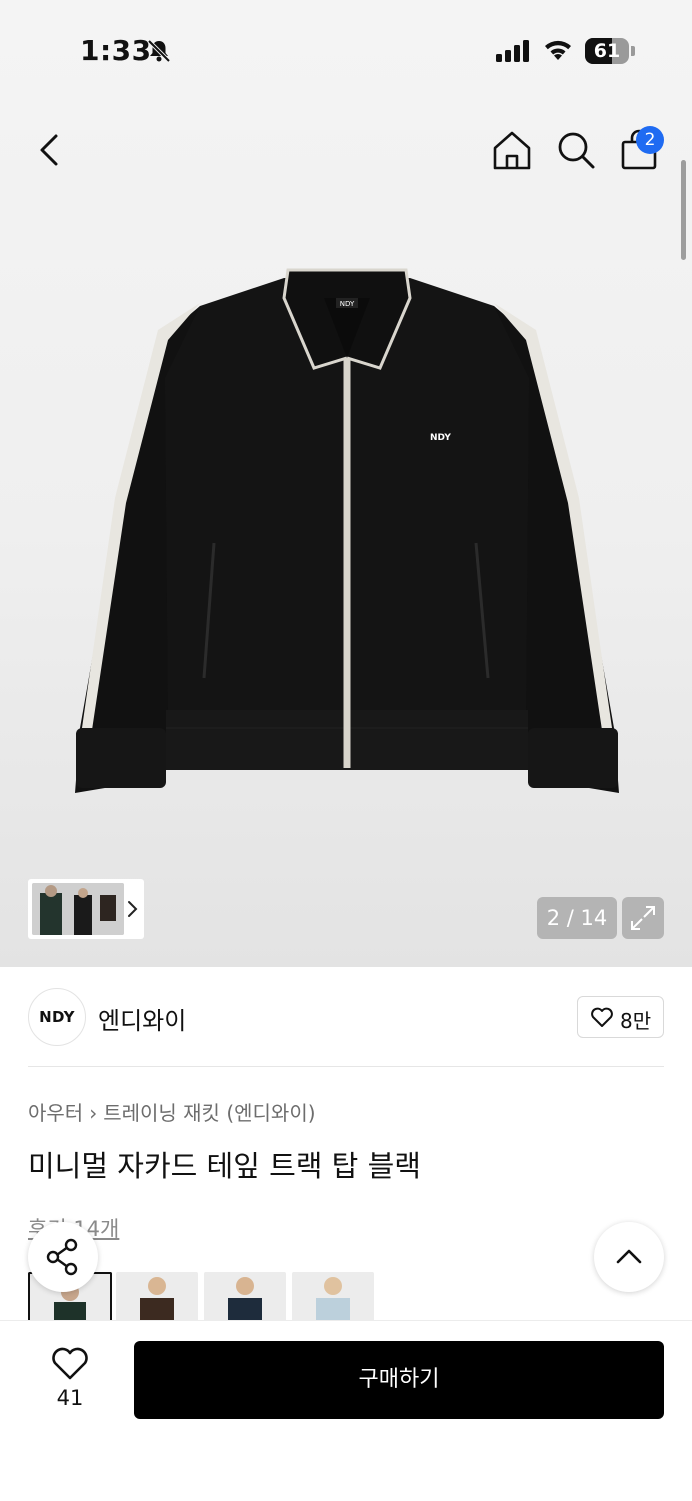 This screenshot has height=1501, width=692. I want to click on share-button, so click(63, 1257).